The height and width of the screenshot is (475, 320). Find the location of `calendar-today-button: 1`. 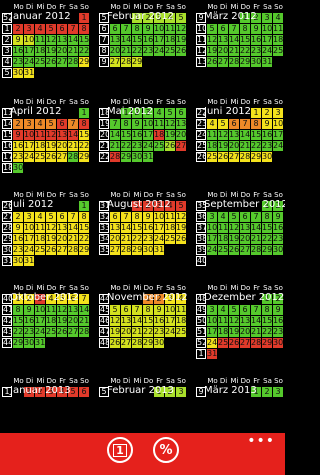

calendar-today-button: 1 is located at coordinates (120, 450).